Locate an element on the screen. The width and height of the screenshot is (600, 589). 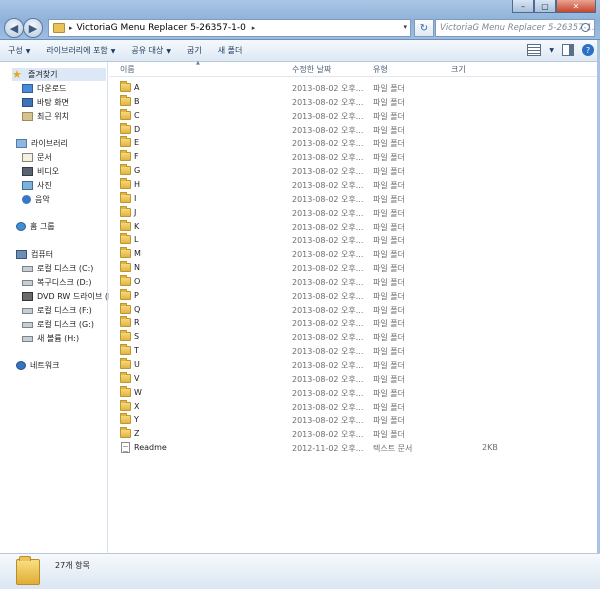
forward-button: ▶ is located at coordinates (33, 28).